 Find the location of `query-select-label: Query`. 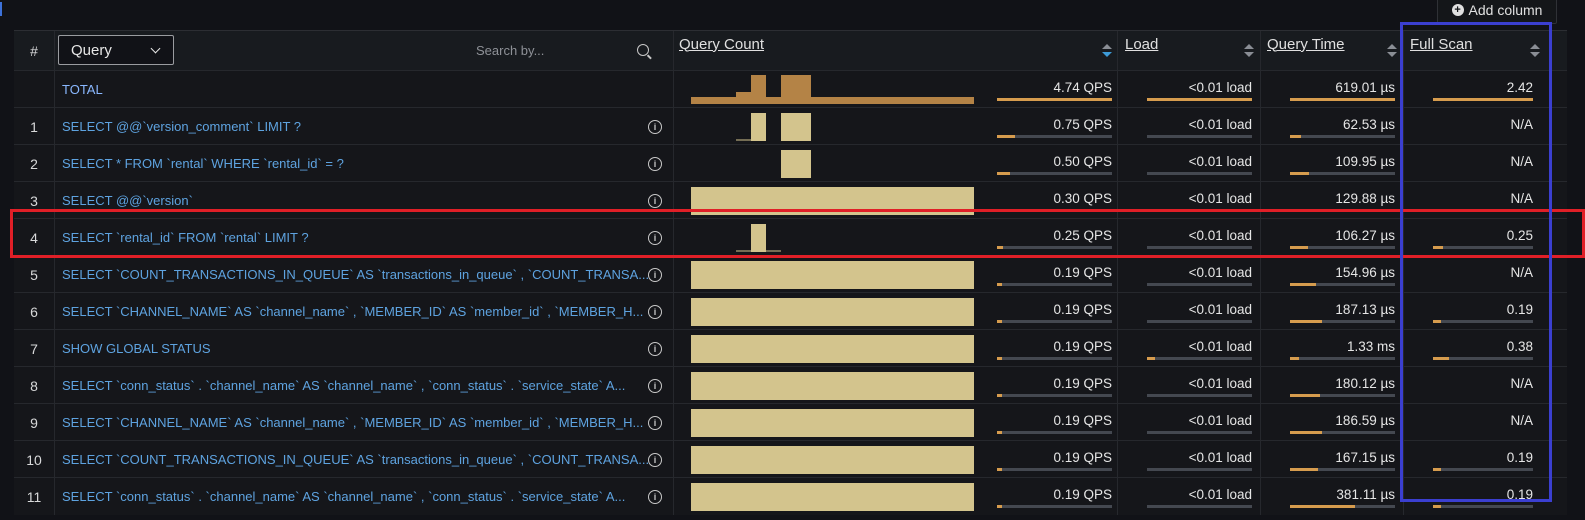

query-select-label: Query is located at coordinates (91, 50).